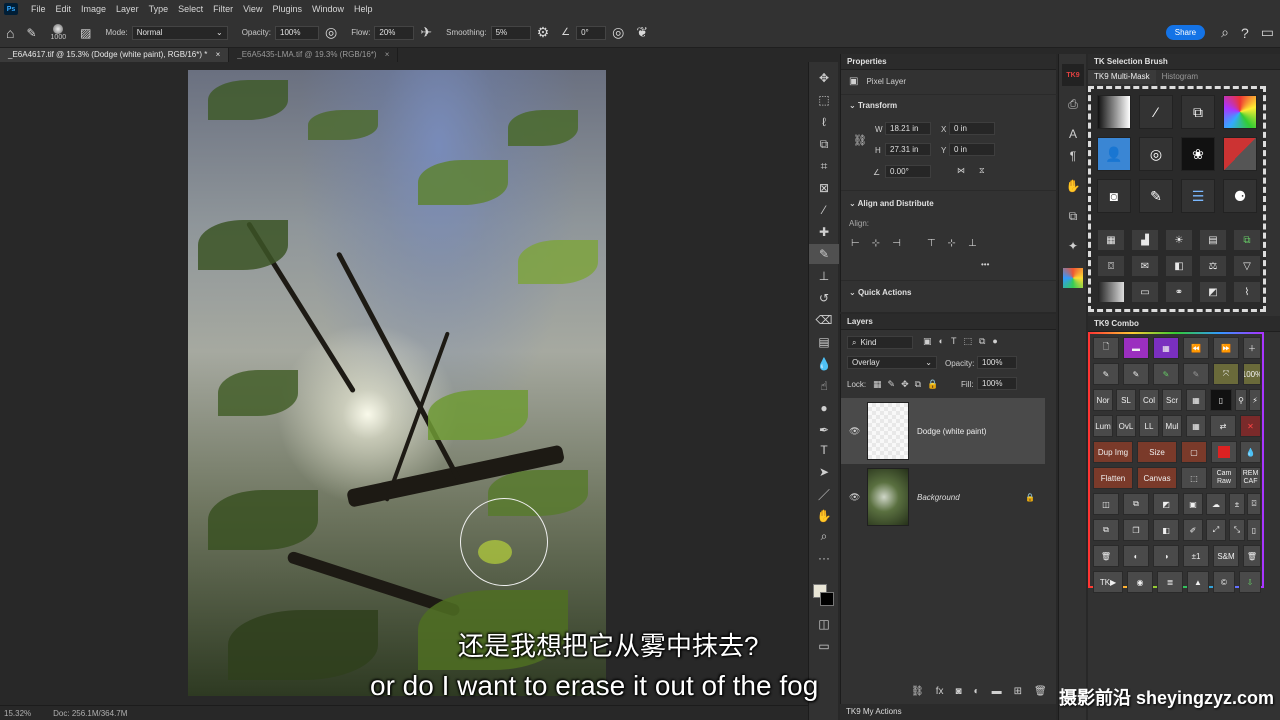  What do you see at coordinates (824, 558) in the screenshot?
I see `more-tools-icon: ···` at bounding box center [824, 558].